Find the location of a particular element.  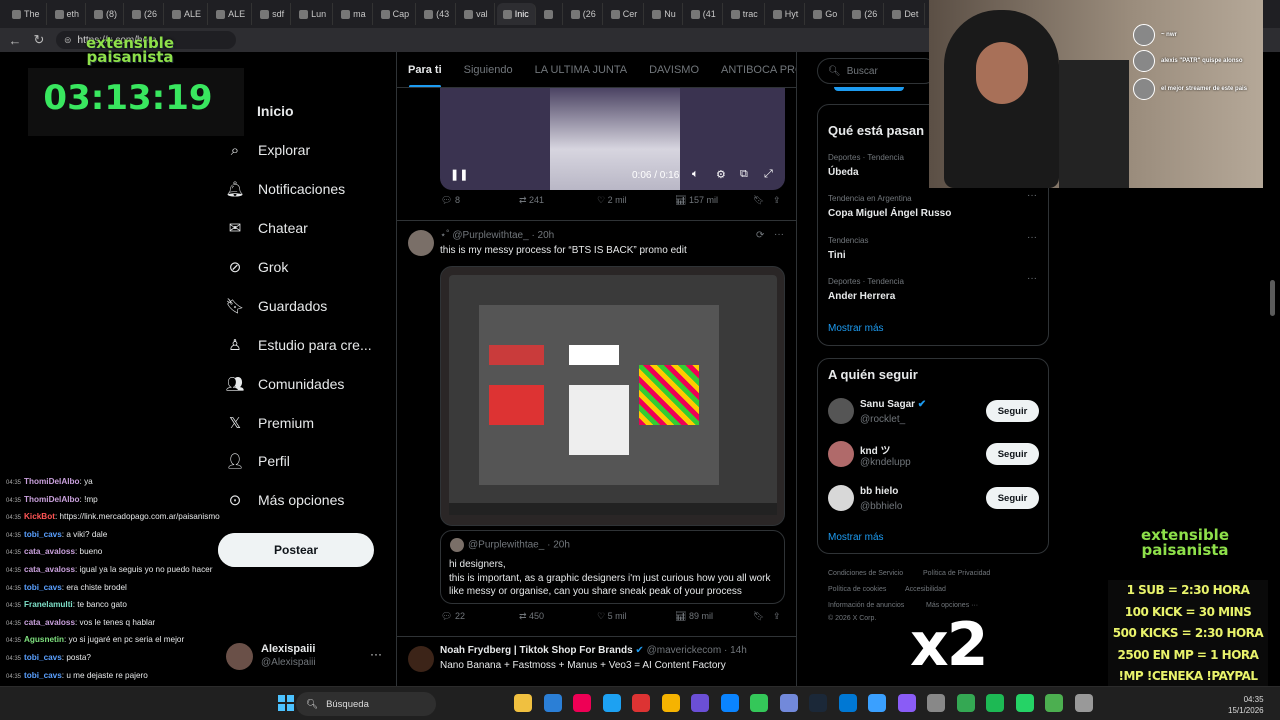

browser-tab: (41 is located at coordinates (704, 14).